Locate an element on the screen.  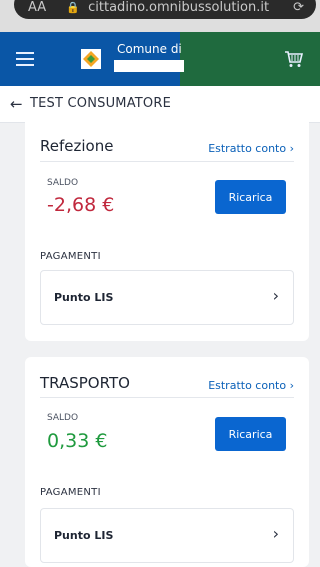
service-name: TRASPORTO is located at coordinates (85, 383).